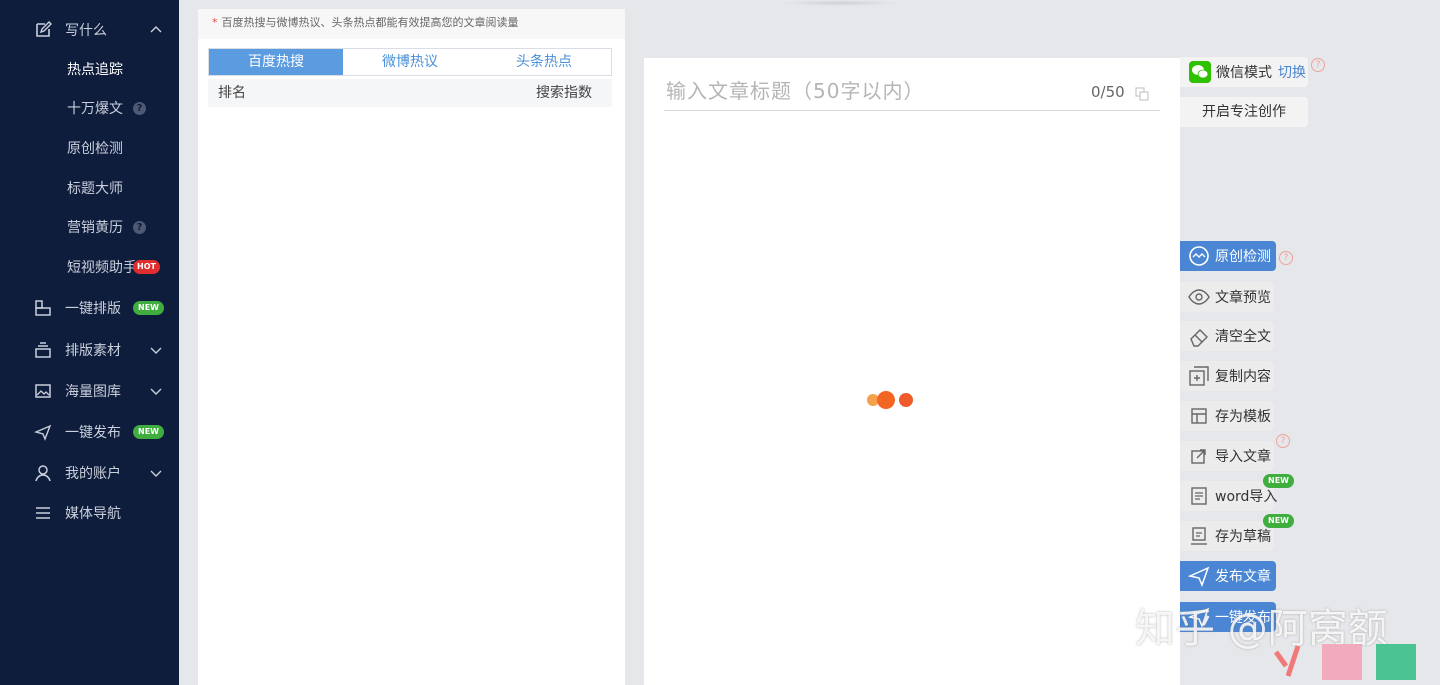 The height and width of the screenshot is (685, 1440). Describe the element at coordinates (370, 22) in the screenshot. I see `hint-text: 百度热搜与微博热议、头条热点都能有效提高您的文章阅读量` at that location.